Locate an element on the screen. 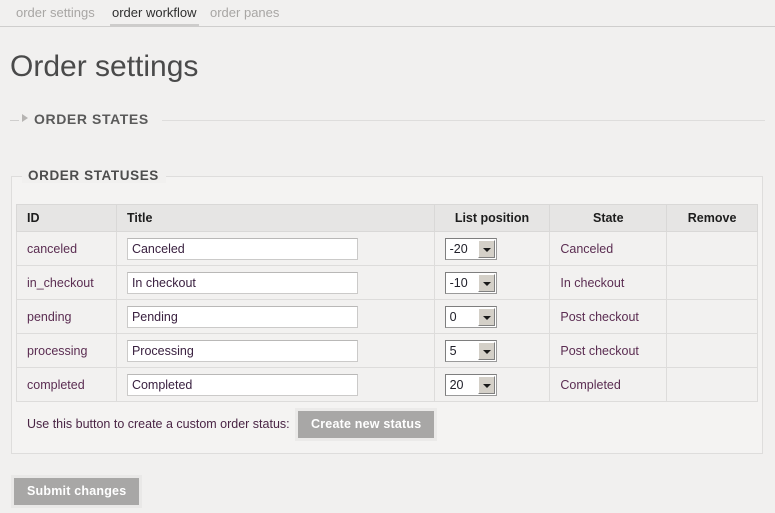 Image resolution: width=775 pixels, height=513 pixels. column-header-list-position: List position is located at coordinates (492, 218).